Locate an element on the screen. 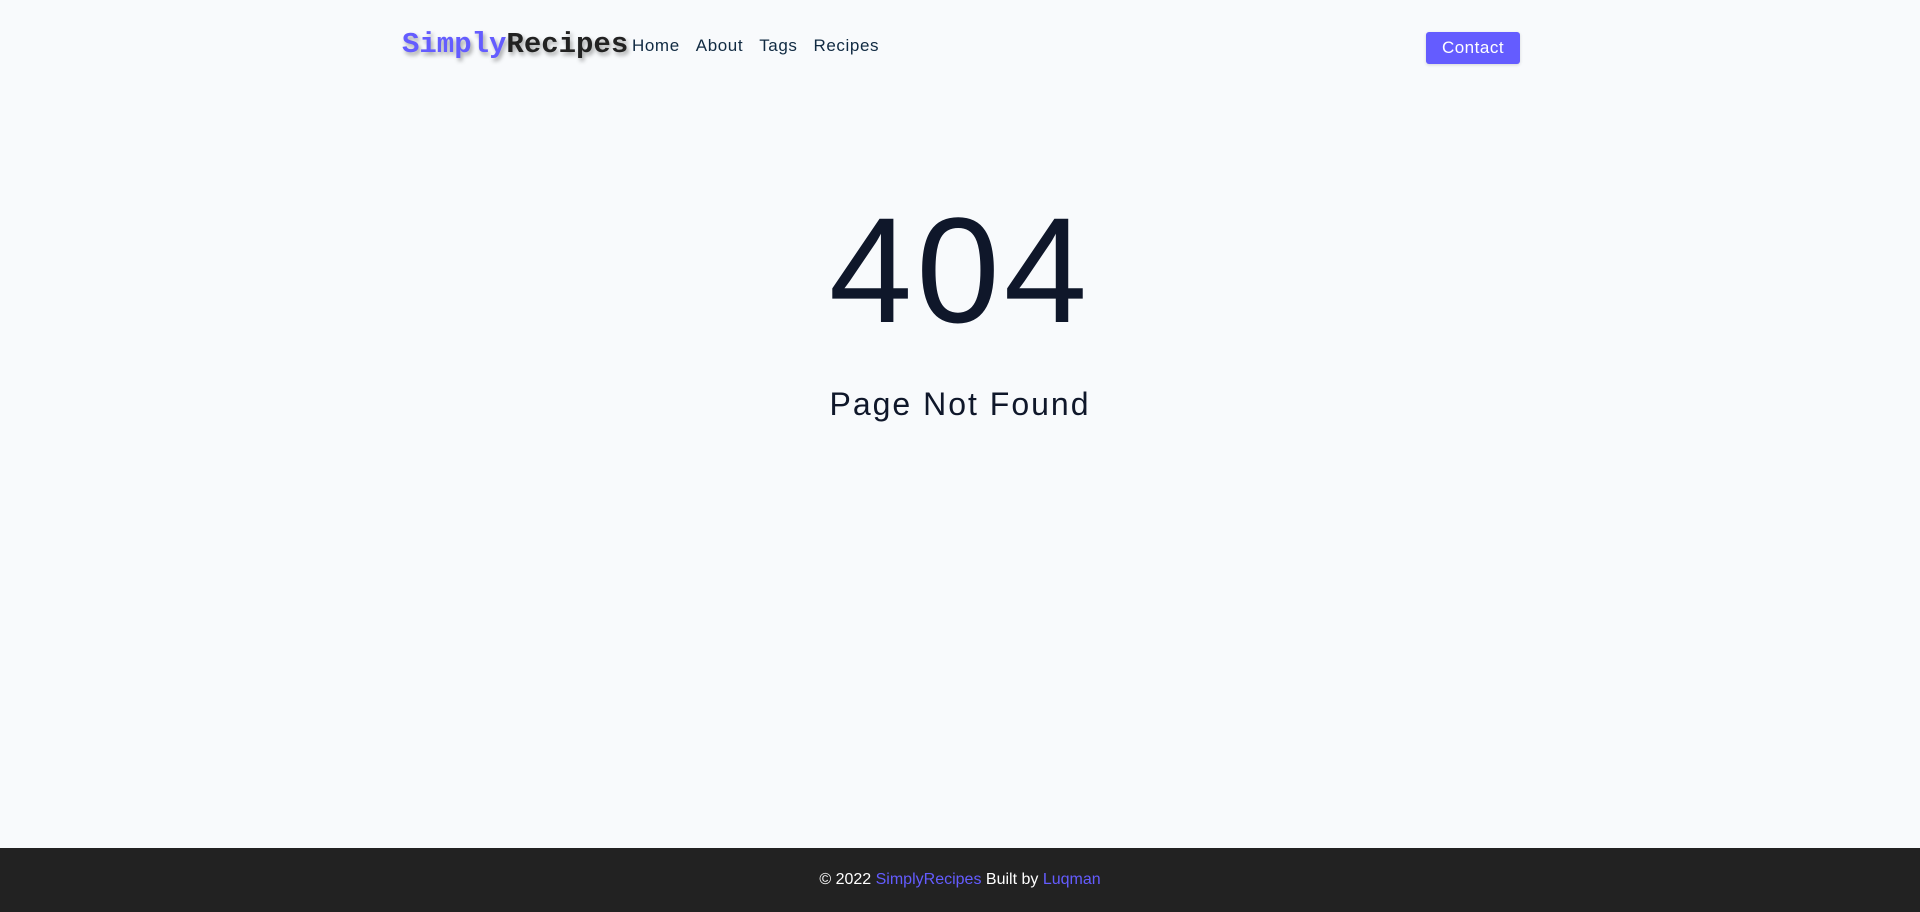 The image size is (1920, 912). nav-link-recipes: Recipes is located at coordinates (847, 46).